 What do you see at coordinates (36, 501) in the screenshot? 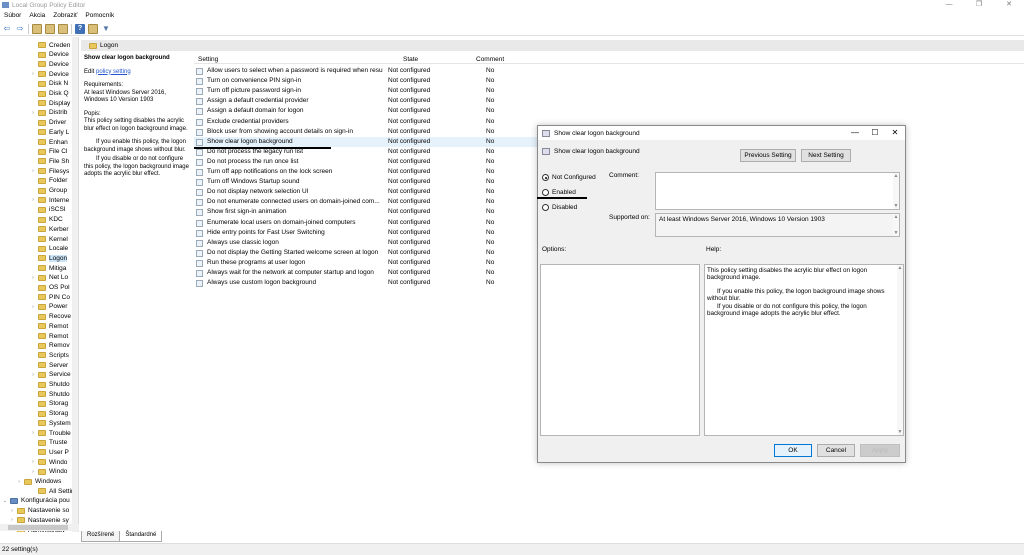
I see `tree-item: ⌄ Konfigurácia pou` at bounding box center [36, 501].